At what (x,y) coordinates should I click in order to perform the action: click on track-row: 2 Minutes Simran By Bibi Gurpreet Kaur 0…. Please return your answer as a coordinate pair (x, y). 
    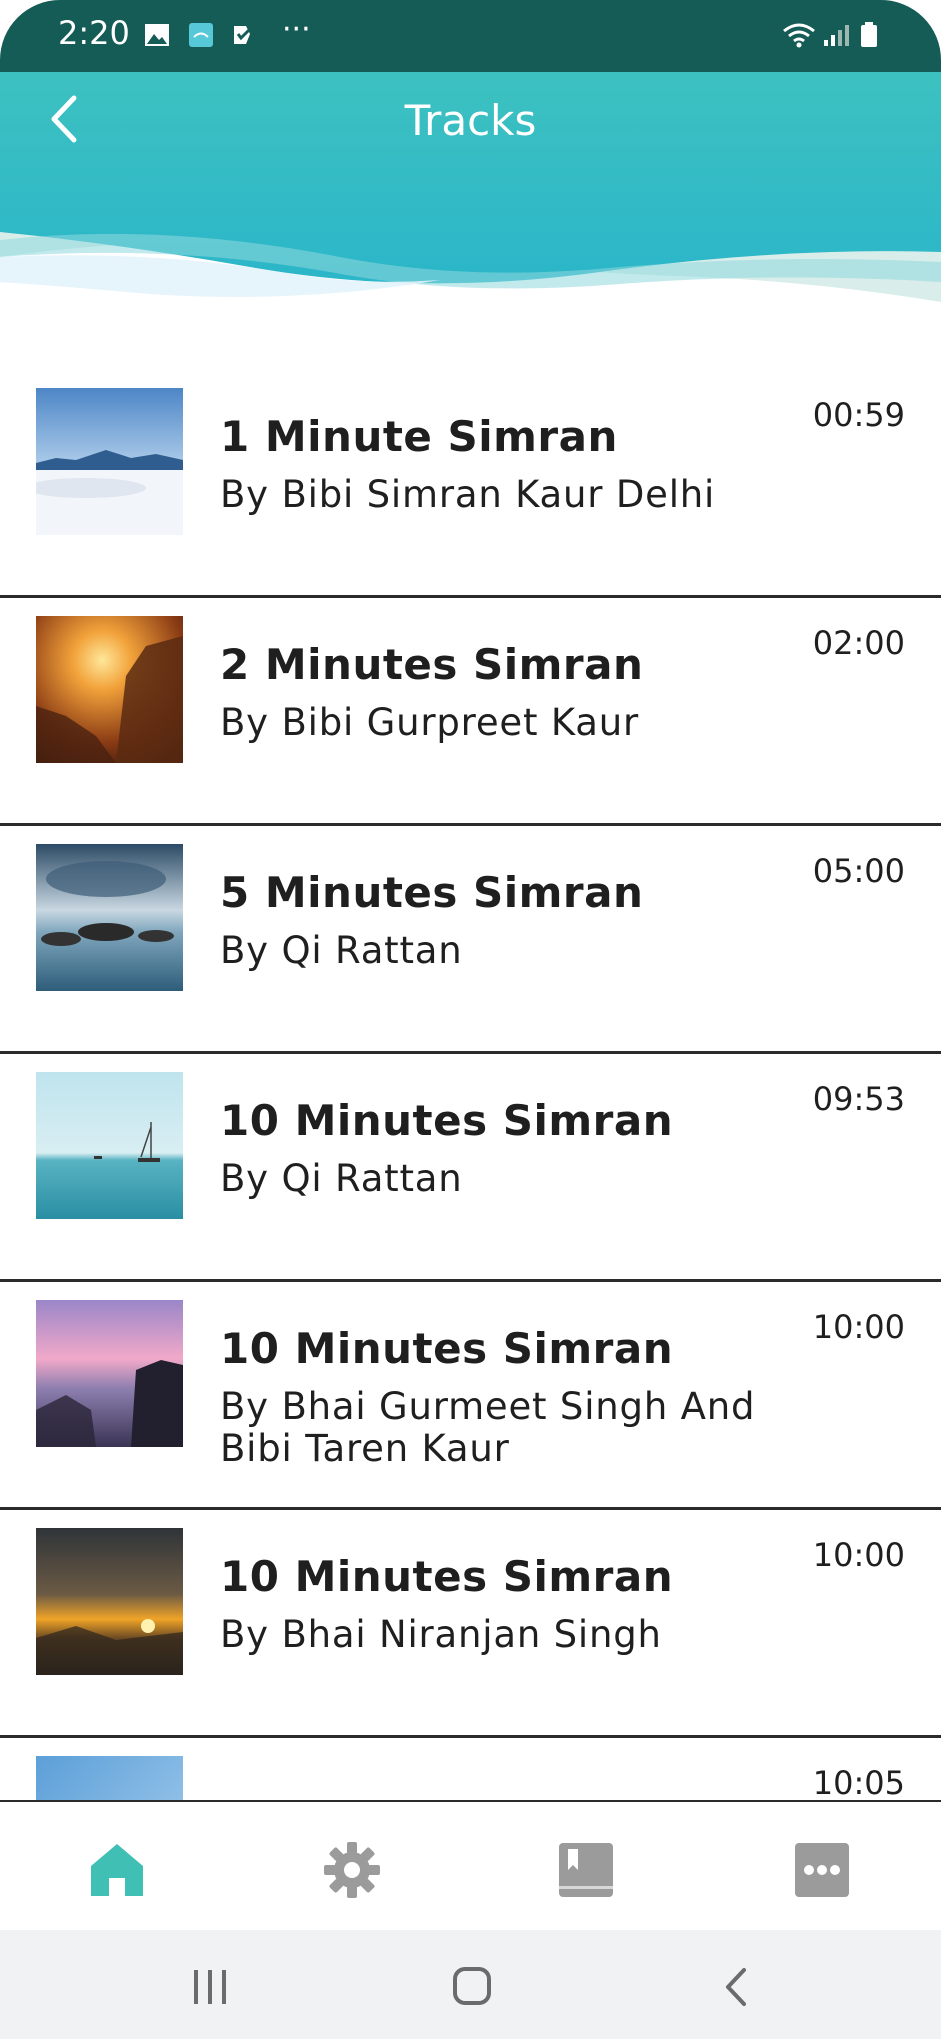
    Looking at the image, I should click on (470, 712).